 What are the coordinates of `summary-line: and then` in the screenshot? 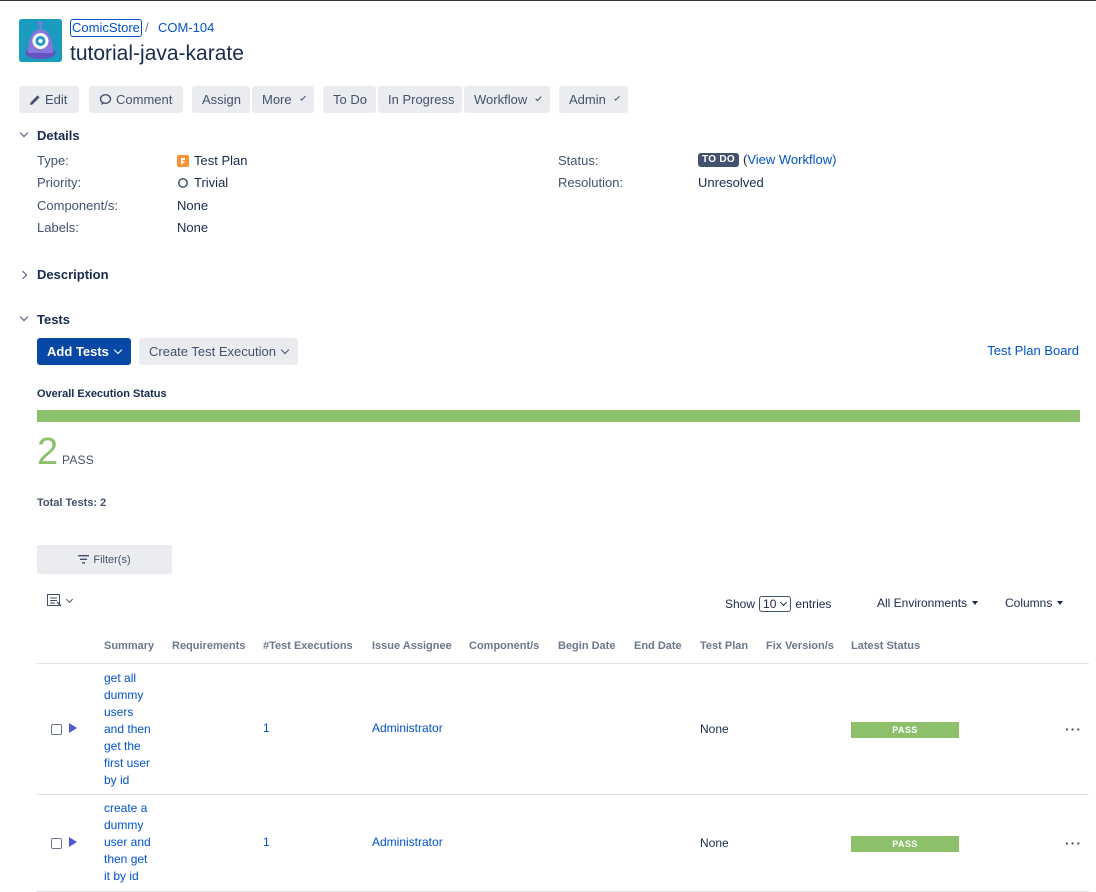 It's located at (127, 729).